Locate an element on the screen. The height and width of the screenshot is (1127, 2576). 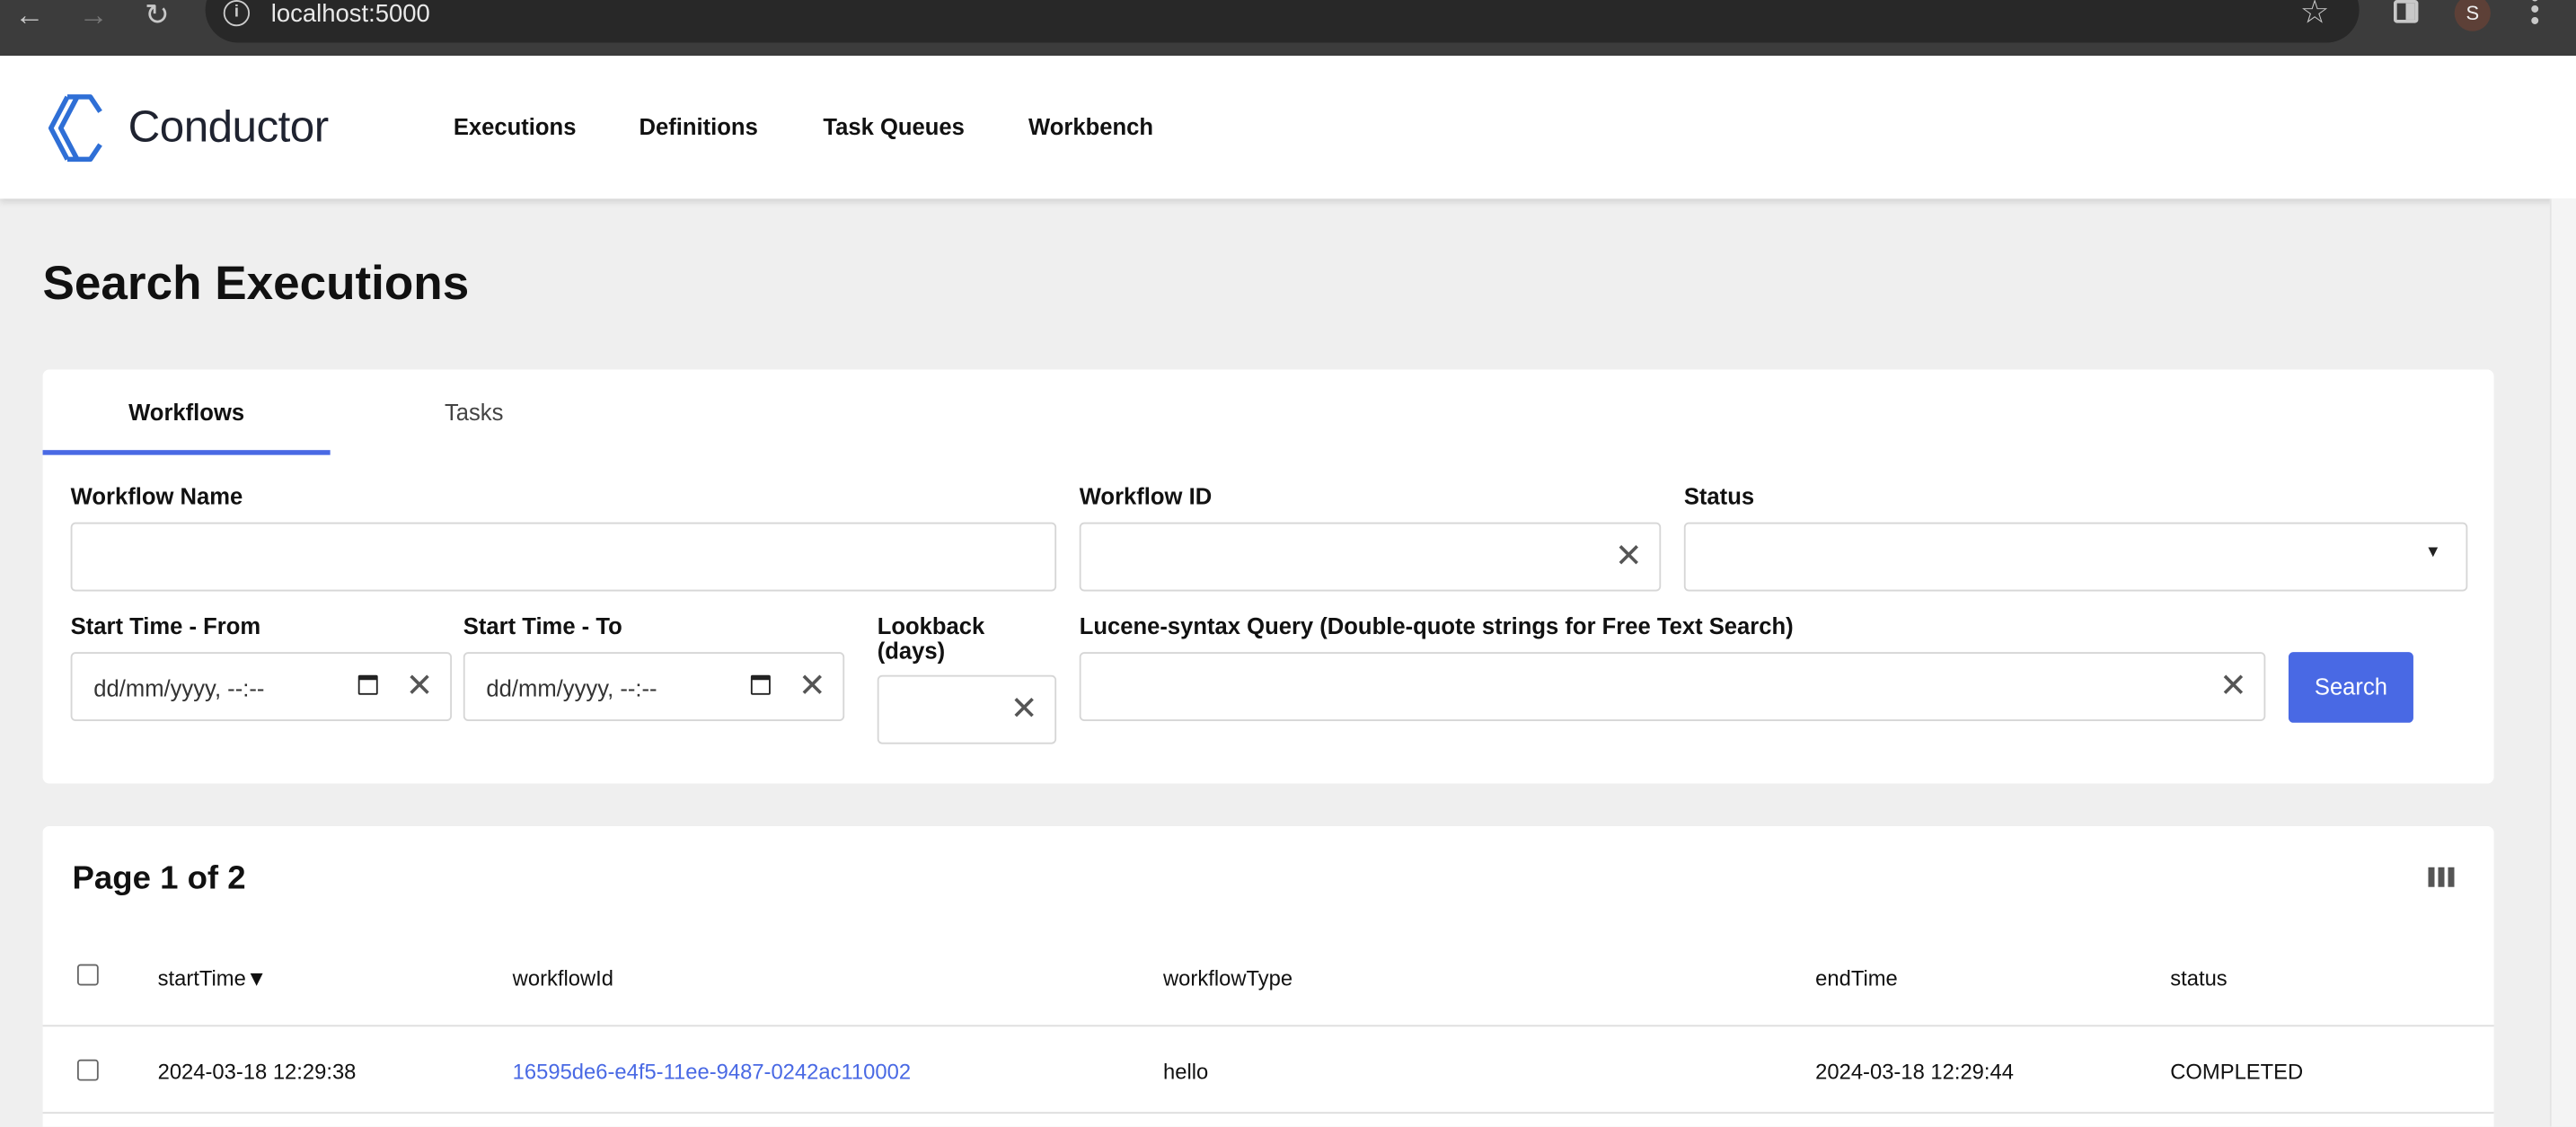
column-header-endtime: endTime is located at coordinates (1856, 979).